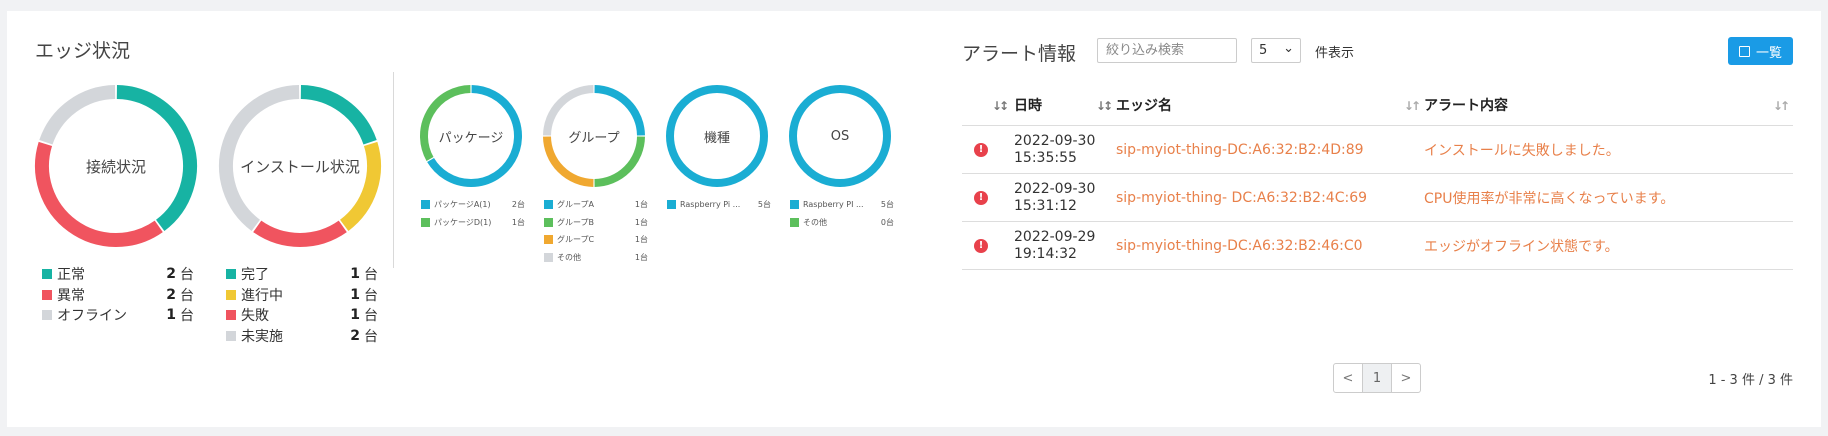 The height and width of the screenshot is (436, 1828). I want to click on legend-count: 0台, so click(887, 222).